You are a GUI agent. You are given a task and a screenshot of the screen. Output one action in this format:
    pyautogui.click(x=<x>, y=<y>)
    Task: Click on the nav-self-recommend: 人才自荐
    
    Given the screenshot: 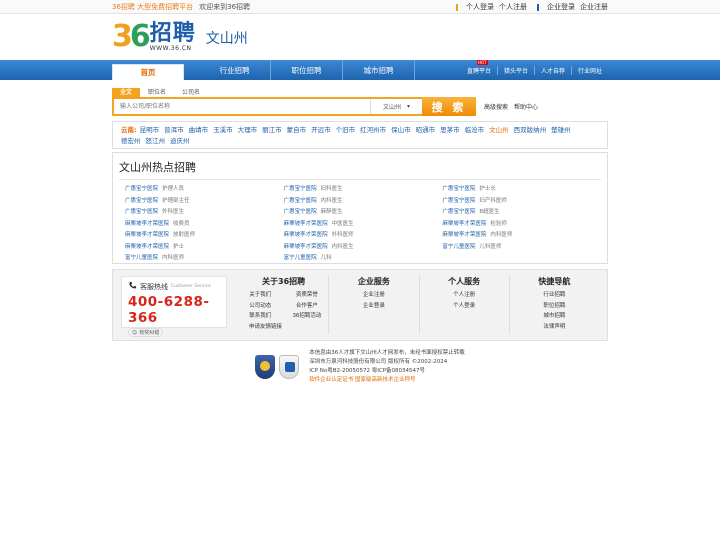 What is the action you would take?
    pyautogui.click(x=553, y=70)
    